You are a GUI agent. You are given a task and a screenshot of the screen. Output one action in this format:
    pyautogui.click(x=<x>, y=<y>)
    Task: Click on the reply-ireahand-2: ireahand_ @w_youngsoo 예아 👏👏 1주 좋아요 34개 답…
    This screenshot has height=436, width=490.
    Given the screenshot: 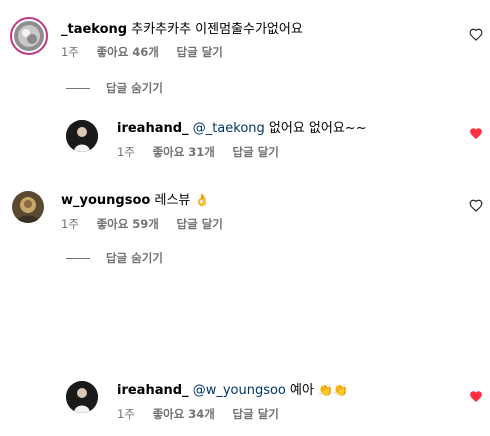 What is the action you would take?
    pyautogui.click(x=245, y=400)
    